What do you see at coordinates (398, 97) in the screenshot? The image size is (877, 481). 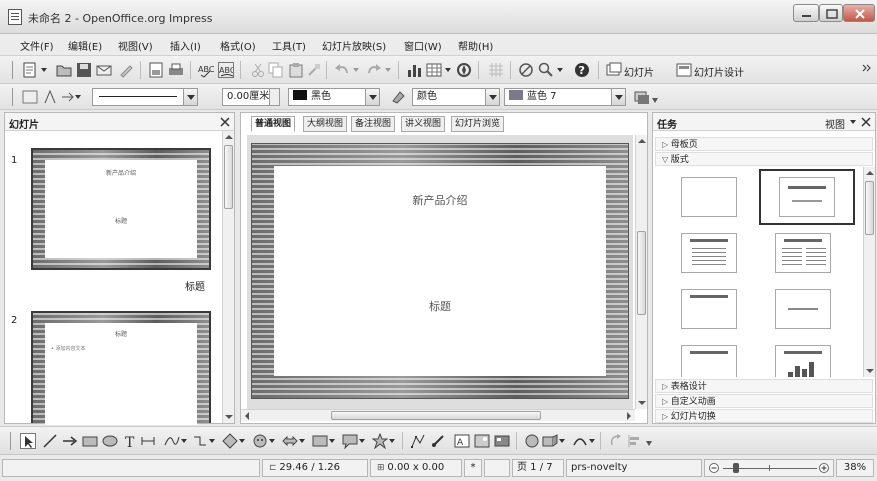 I see `area-style-icon` at bounding box center [398, 97].